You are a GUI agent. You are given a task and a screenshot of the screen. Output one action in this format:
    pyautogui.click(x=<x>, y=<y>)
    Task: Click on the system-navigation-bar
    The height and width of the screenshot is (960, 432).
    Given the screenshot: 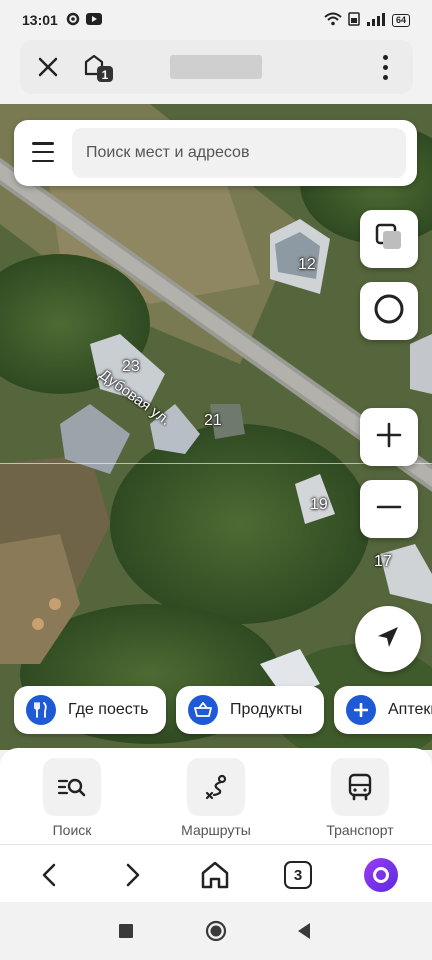 What is the action you would take?
    pyautogui.click(x=216, y=931)
    